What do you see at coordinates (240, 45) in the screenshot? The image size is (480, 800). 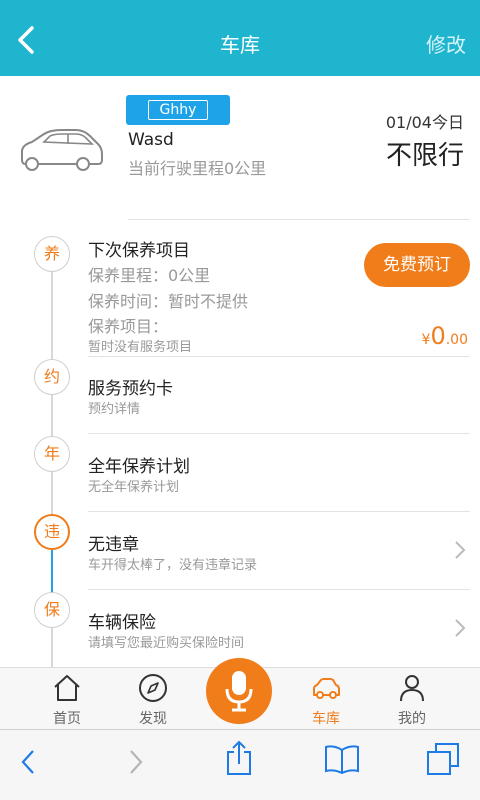 I see `page-title: 车库` at bounding box center [240, 45].